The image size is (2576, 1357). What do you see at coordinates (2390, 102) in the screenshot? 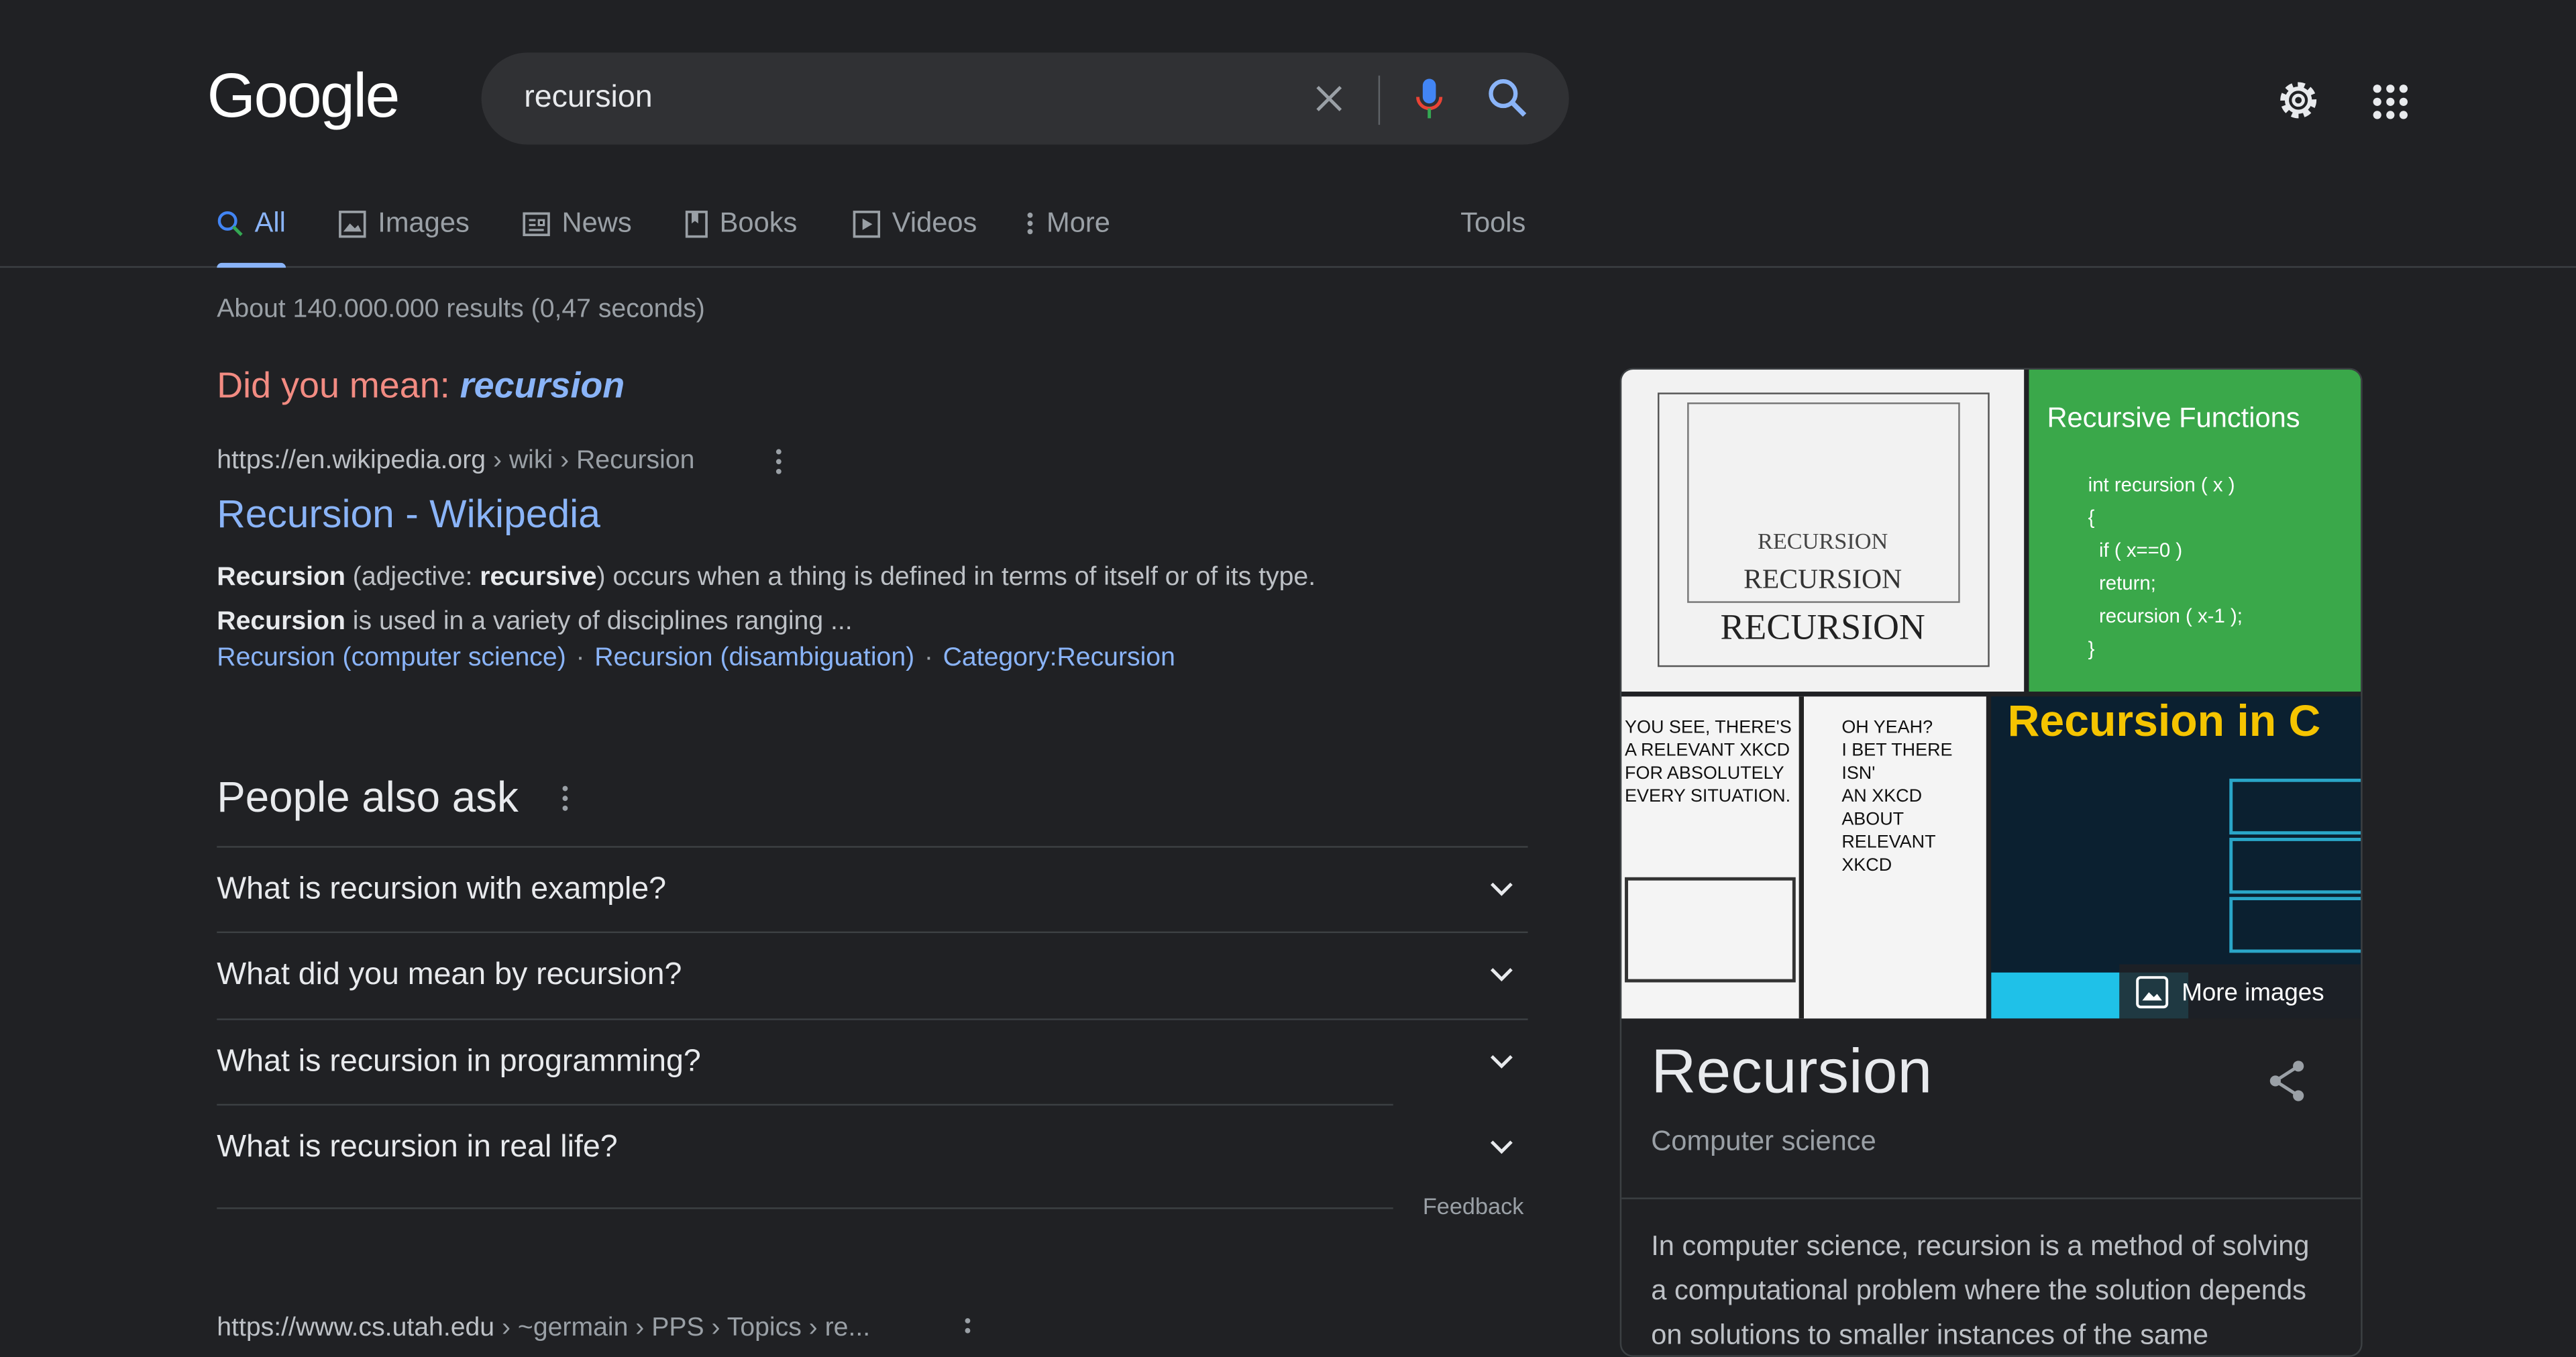
I see `apps-grid-icon` at bounding box center [2390, 102].